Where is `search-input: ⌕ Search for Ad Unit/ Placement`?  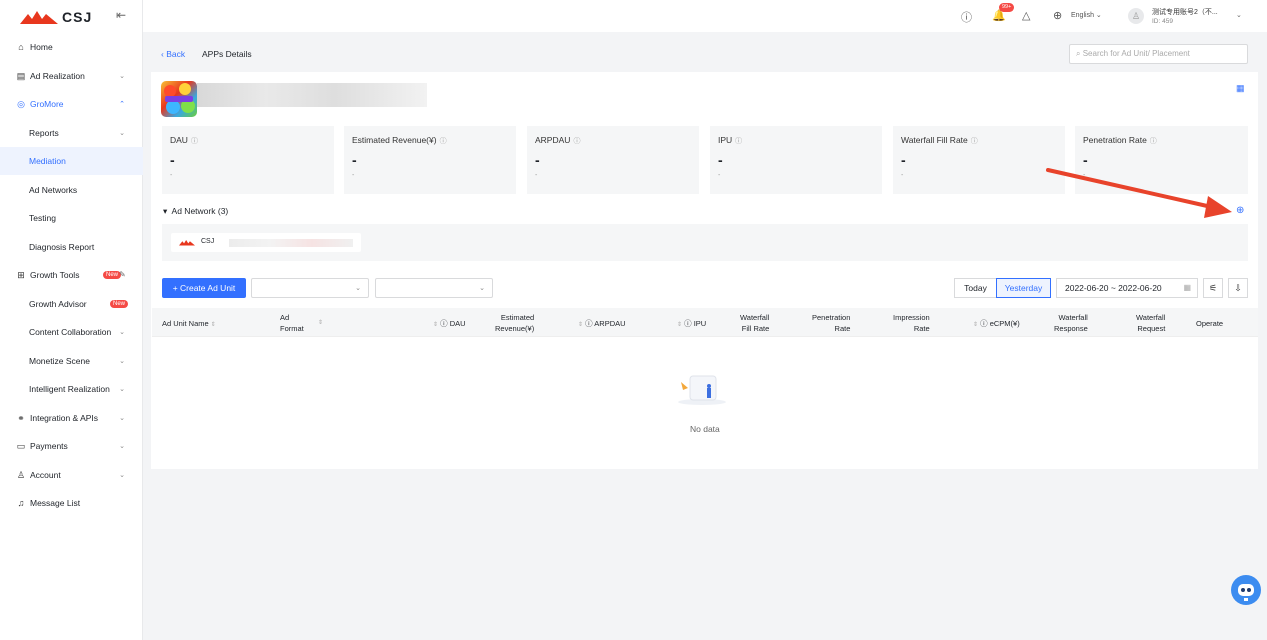 search-input: ⌕ Search for Ad Unit/ Placement is located at coordinates (1158, 54).